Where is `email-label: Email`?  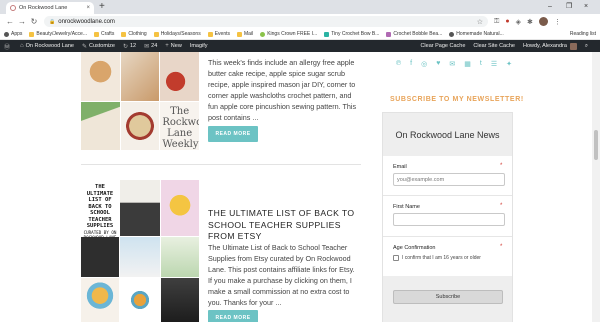 email-label: Email is located at coordinates (400, 167).